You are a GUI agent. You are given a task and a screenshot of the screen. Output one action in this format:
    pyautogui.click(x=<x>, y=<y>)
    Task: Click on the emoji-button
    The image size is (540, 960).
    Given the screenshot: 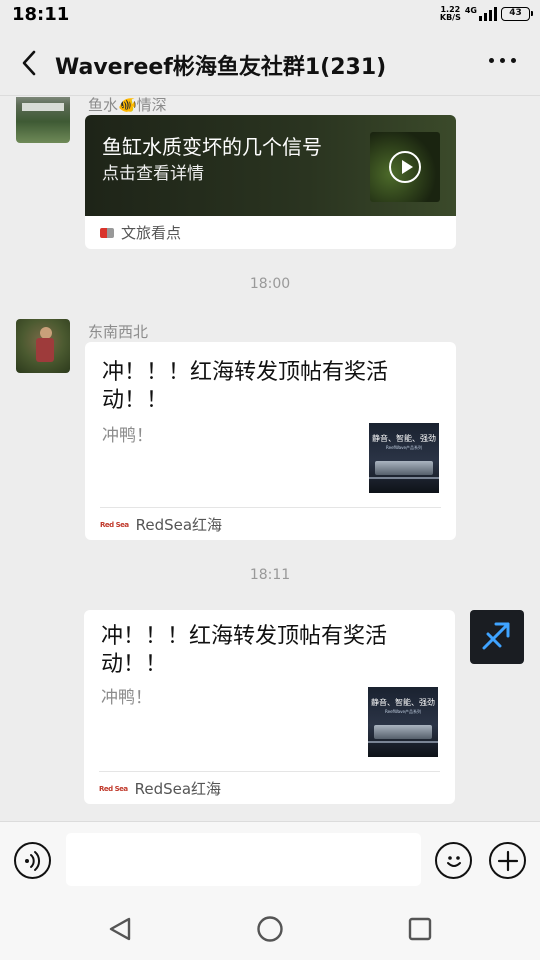 What is the action you would take?
    pyautogui.click(x=453, y=860)
    